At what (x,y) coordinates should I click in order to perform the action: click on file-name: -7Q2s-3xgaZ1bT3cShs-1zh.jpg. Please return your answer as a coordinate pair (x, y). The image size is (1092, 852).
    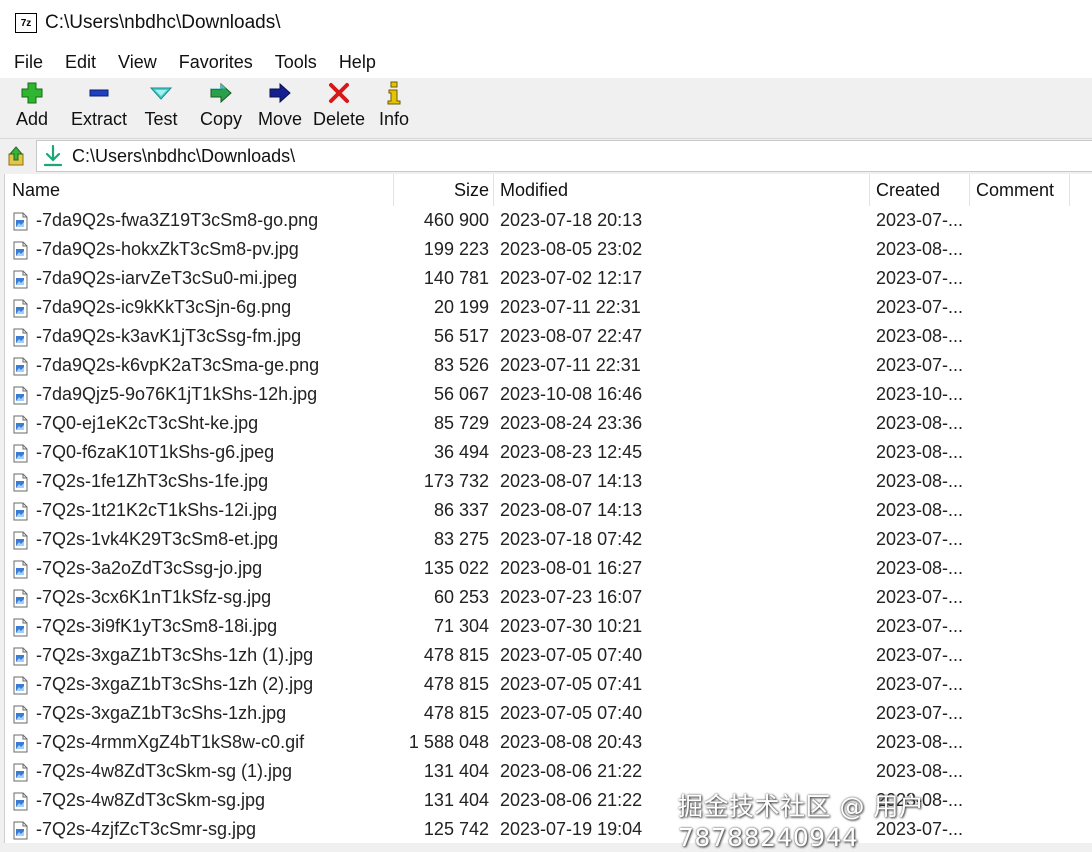
    Looking at the image, I should click on (161, 713).